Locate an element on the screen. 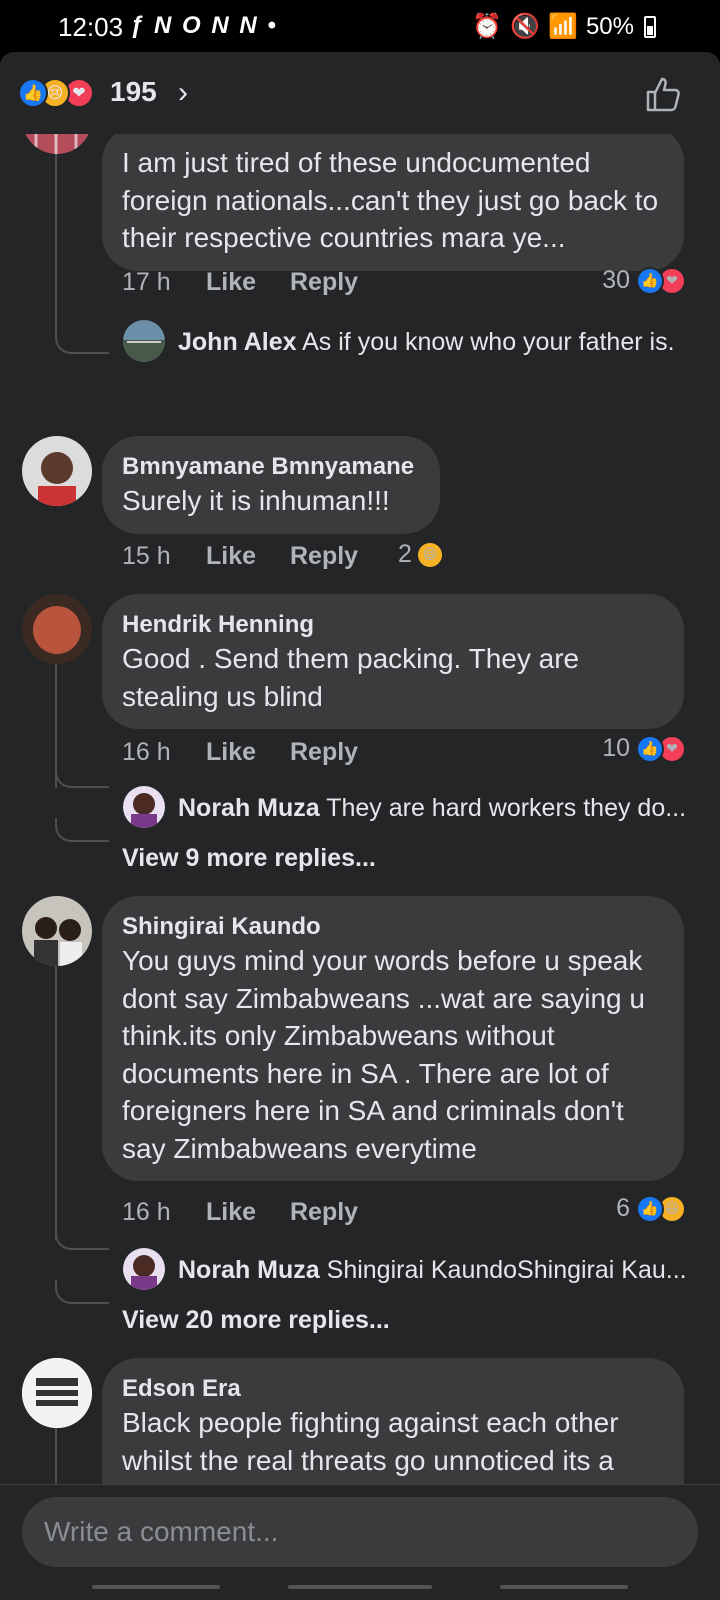 The width and height of the screenshot is (720, 1600). comment-actions: 15 h Like Reply is located at coordinates (240, 556).